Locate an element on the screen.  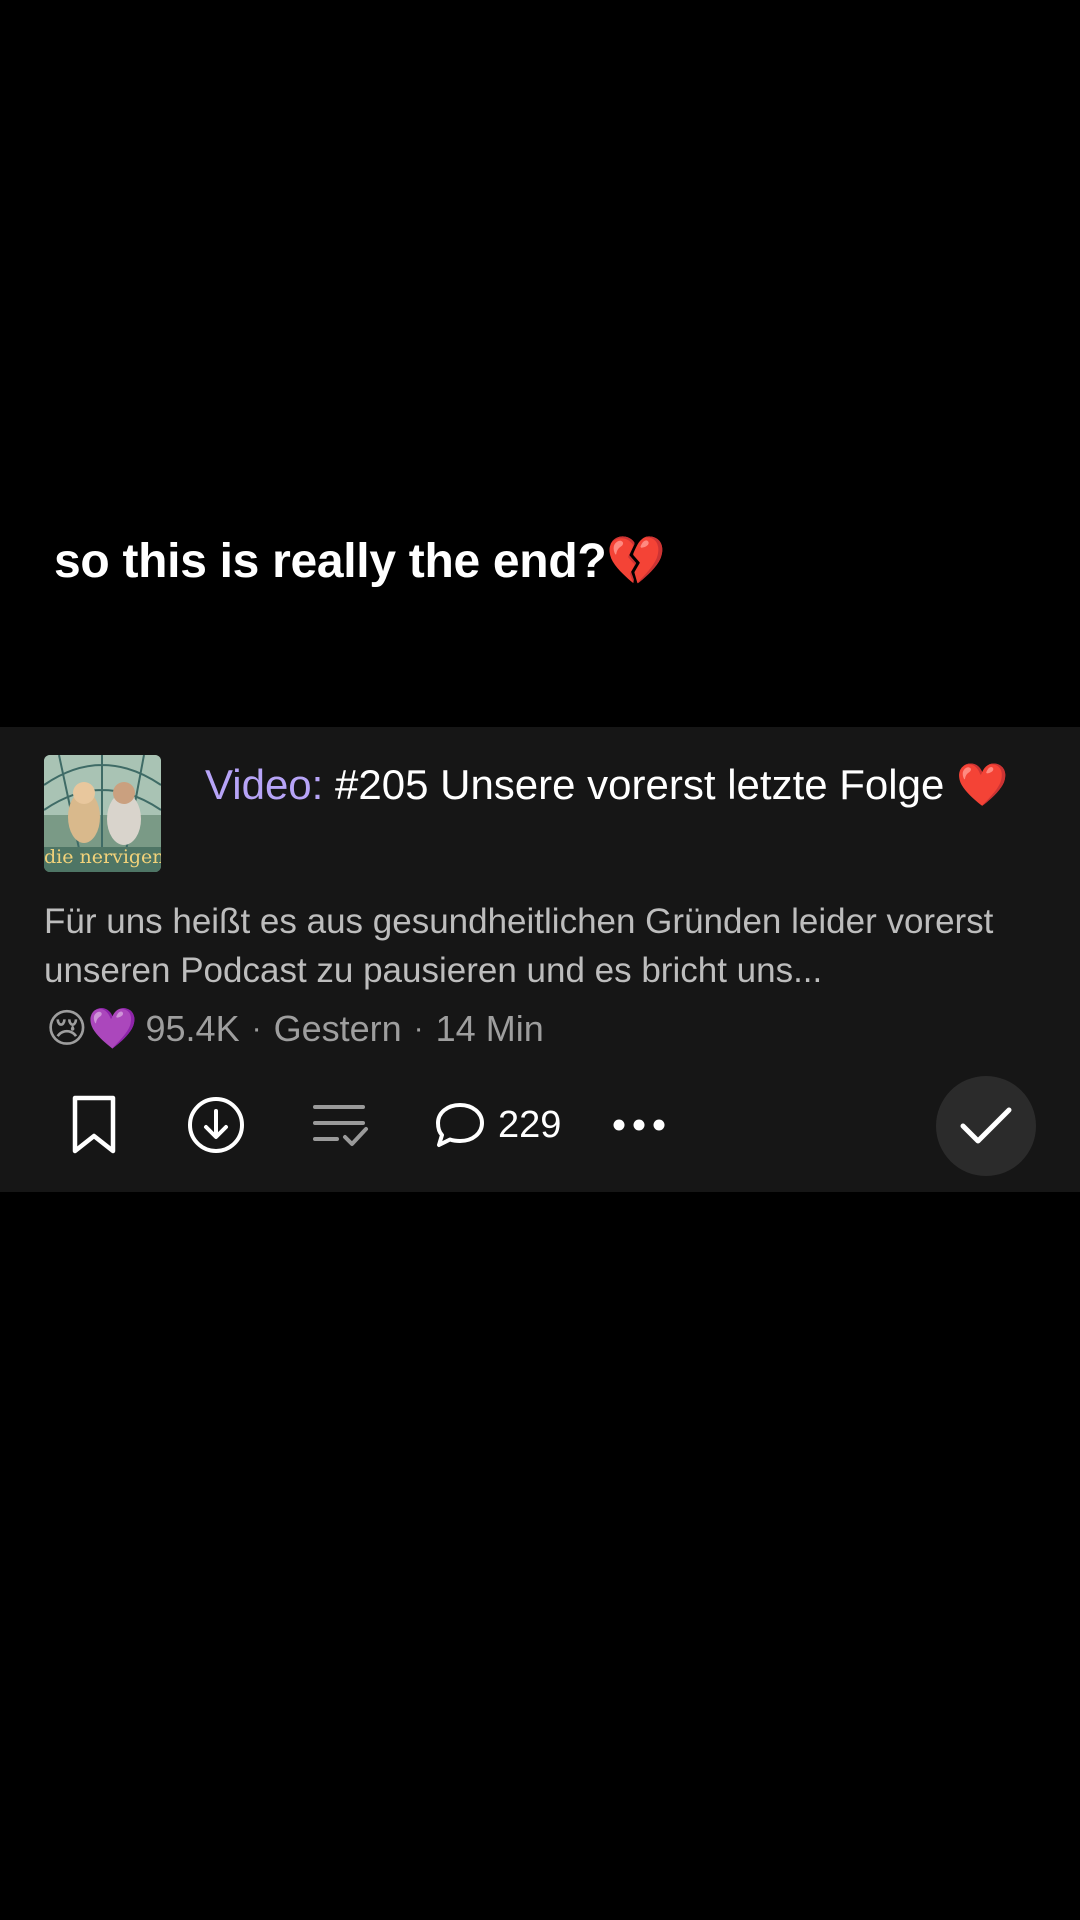
add-to-queue-icon is located at coordinates (340, 1125).